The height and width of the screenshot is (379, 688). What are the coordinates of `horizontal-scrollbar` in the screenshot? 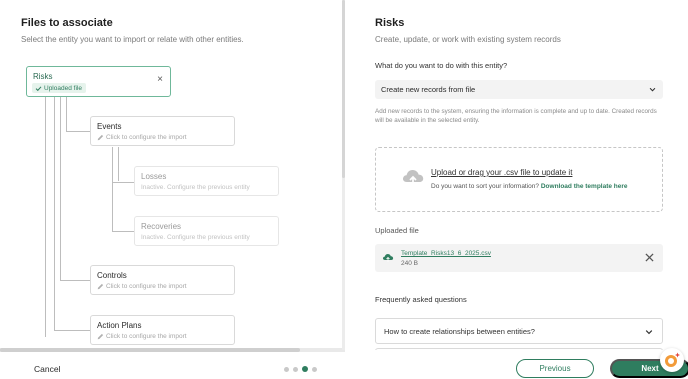 It's located at (172, 350).